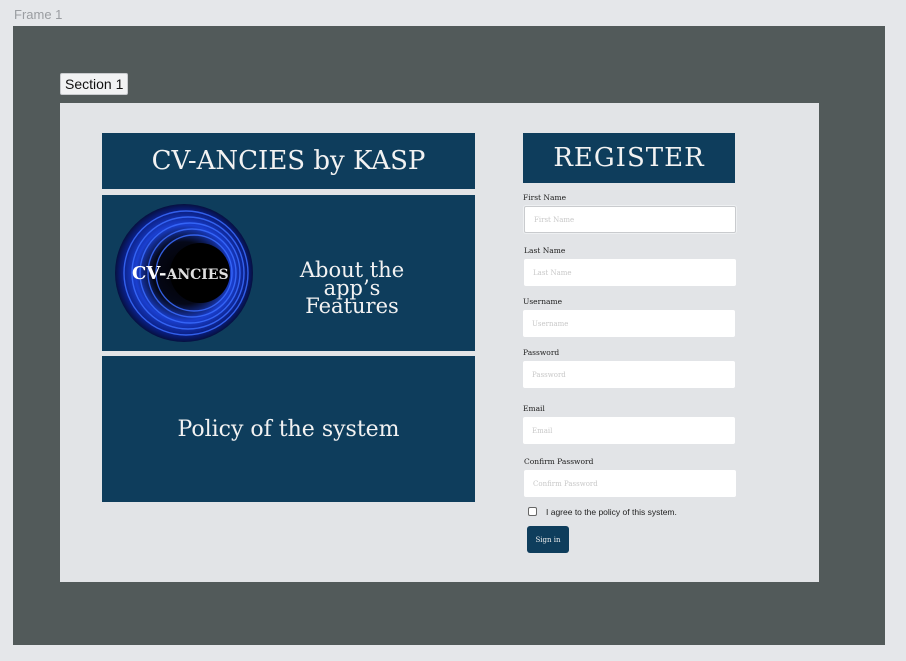 Image resolution: width=906 pixels, height=661 pixels. I want to click on policy-panel: Policy of the system, so click(288, 429).